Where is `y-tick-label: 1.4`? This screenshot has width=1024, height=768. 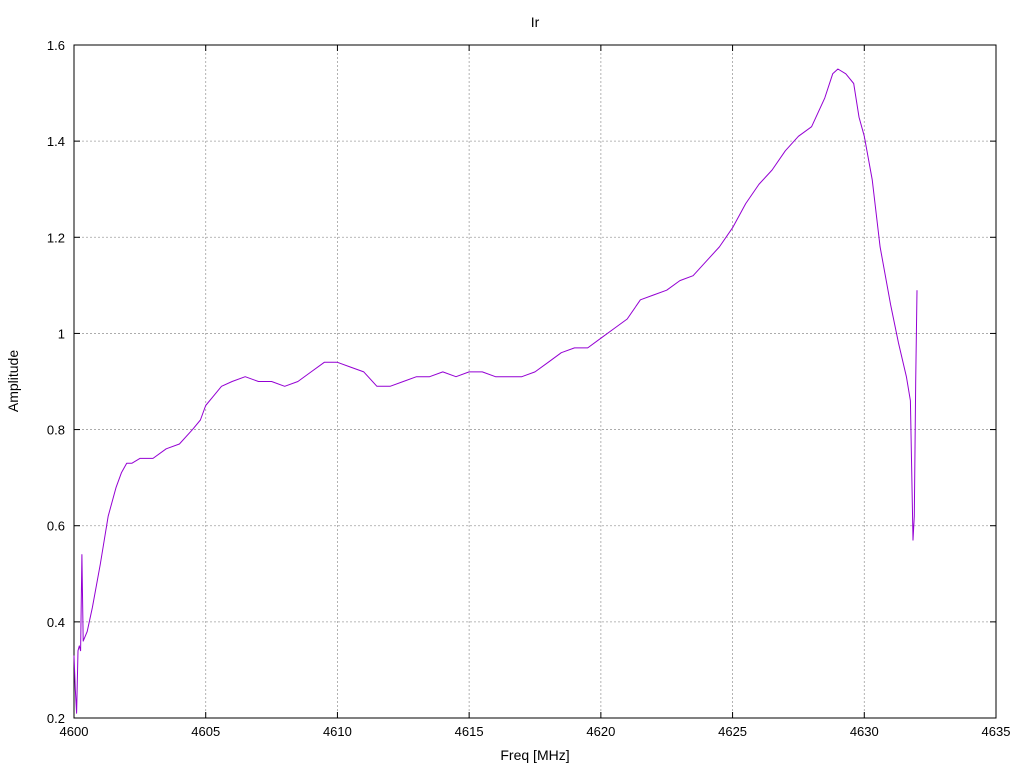 y-tick-label: 1.4 is located at coordinates (56, 141).